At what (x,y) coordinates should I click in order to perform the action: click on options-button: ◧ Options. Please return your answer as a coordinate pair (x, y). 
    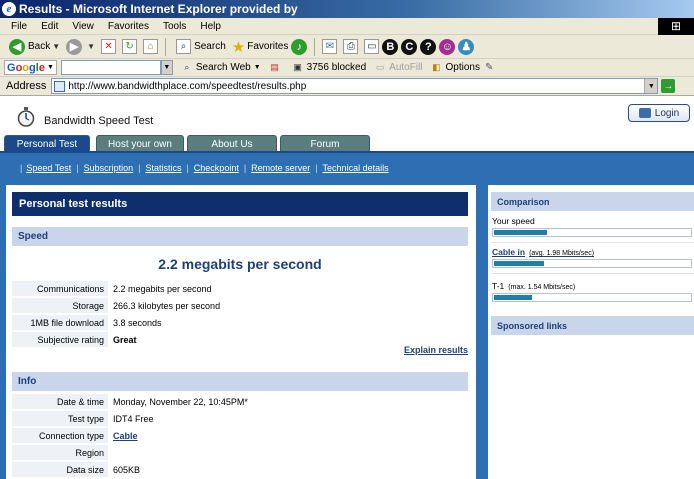
    Looking at the image, I should click on (455, 68).